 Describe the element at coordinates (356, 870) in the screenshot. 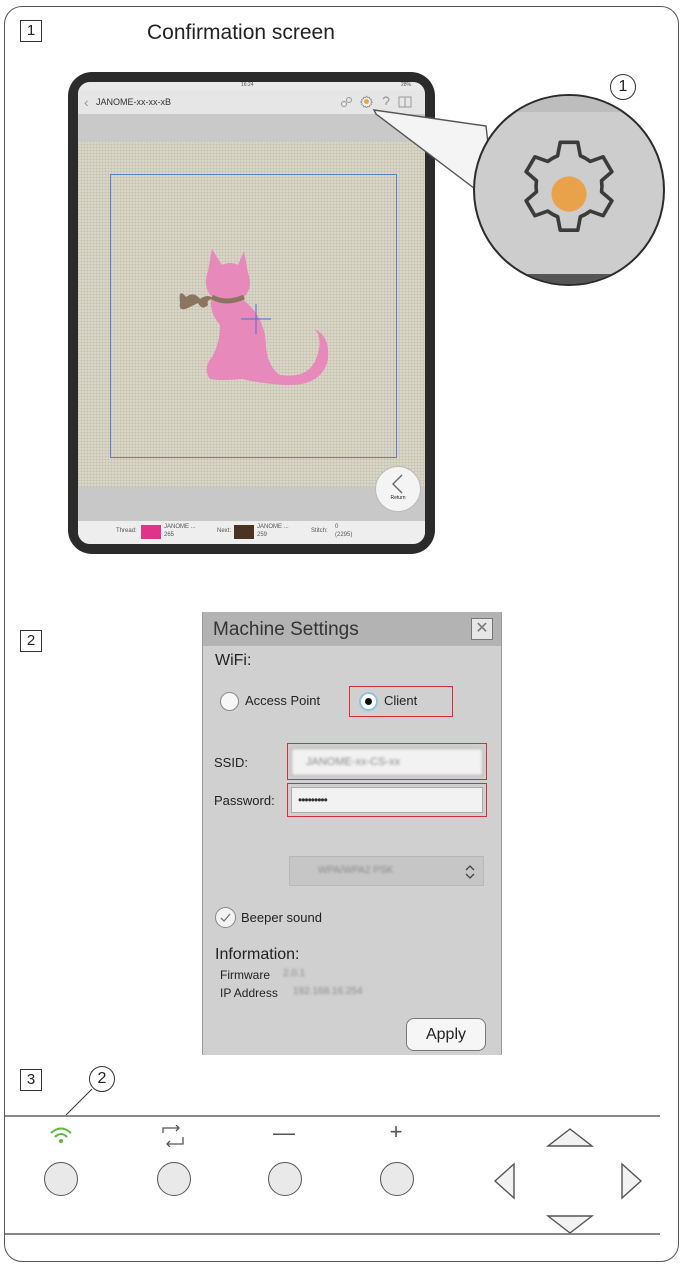

I see `security-value: WPA/WPA2 PSK` at that location.